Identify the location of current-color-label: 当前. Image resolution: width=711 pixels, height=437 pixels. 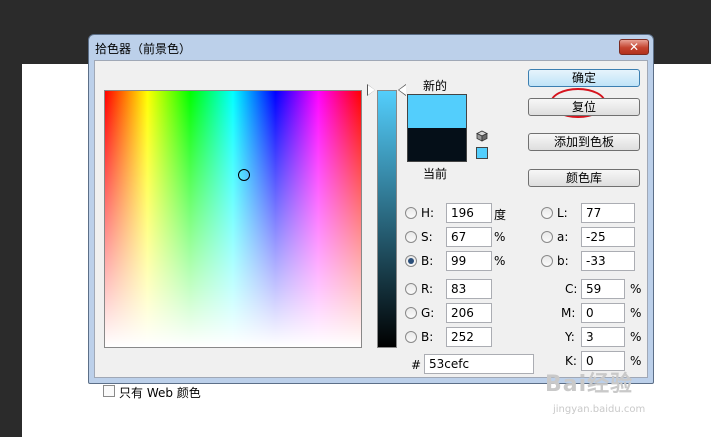
(435, 174).